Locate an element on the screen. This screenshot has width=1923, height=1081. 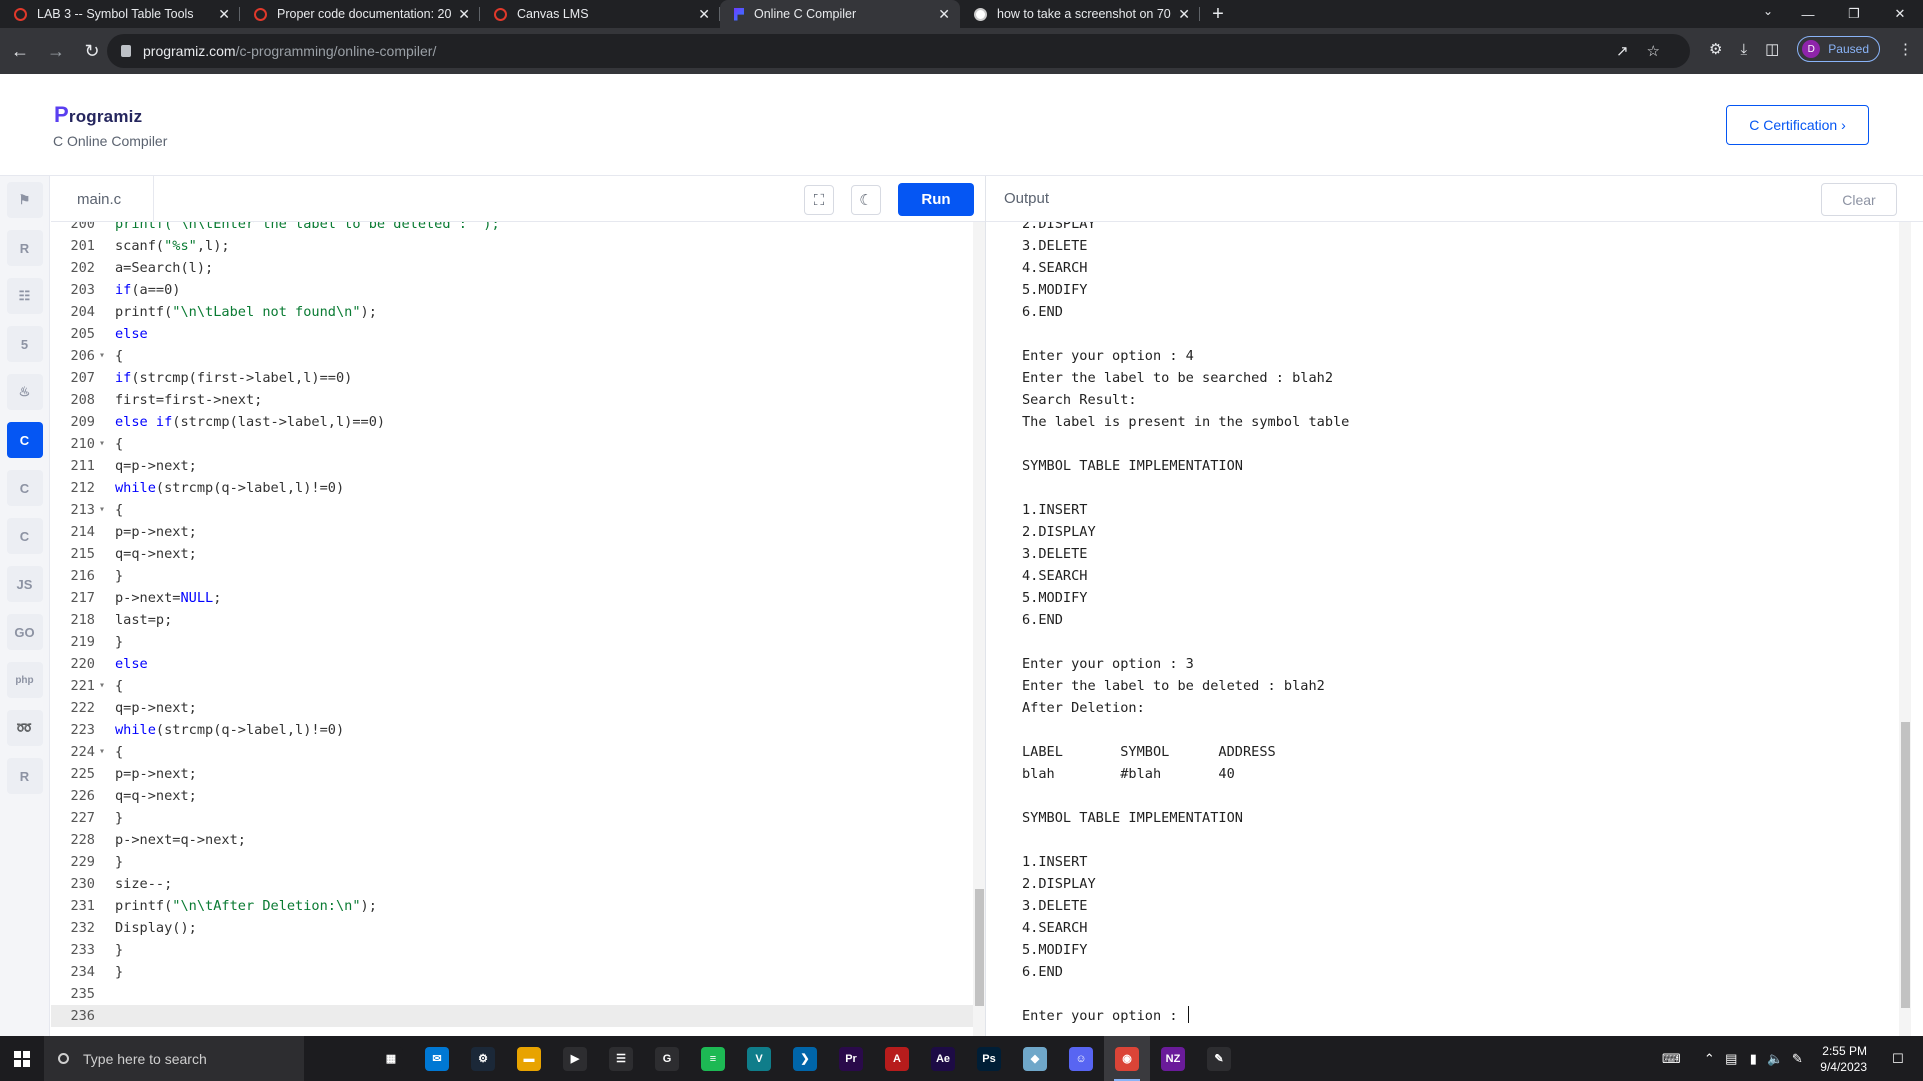
output-scrollbar is located at coordinates (1905, 629).